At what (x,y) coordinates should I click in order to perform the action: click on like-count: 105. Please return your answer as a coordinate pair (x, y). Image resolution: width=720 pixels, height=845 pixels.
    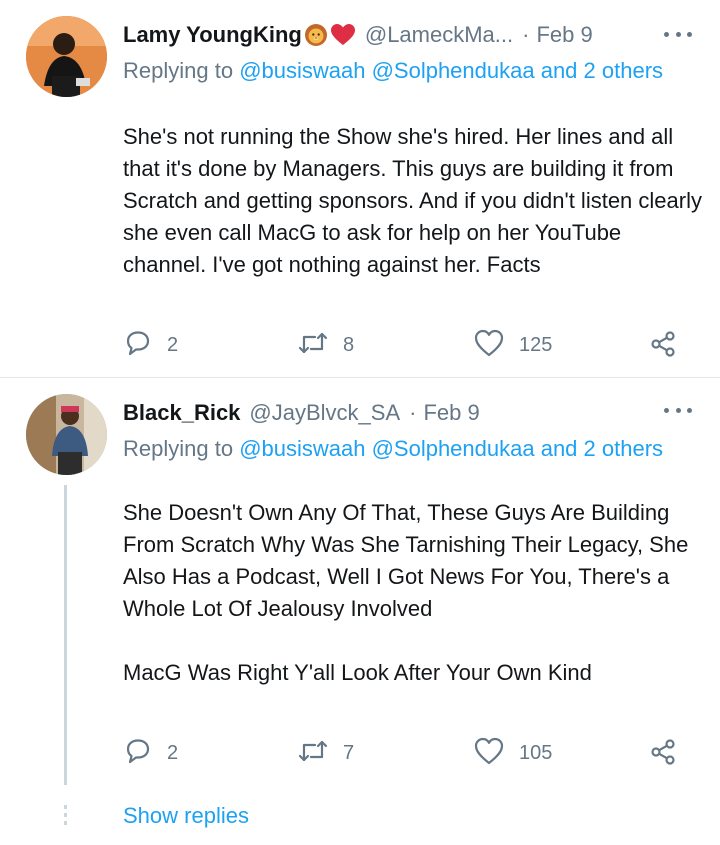
    Looking at the image, I should click on (536, 753).